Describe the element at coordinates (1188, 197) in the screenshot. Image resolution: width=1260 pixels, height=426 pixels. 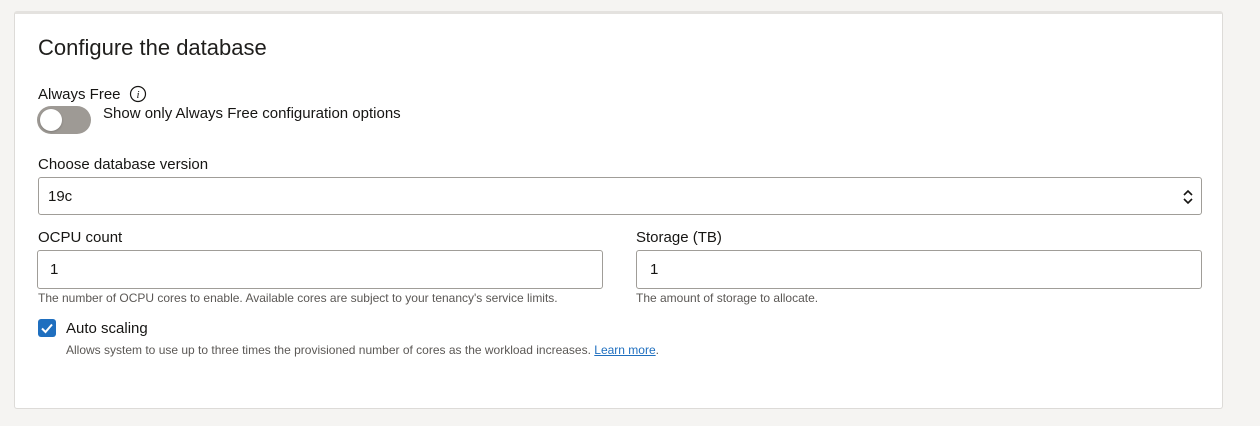
I see `chevron-up-down-icon` at that location.